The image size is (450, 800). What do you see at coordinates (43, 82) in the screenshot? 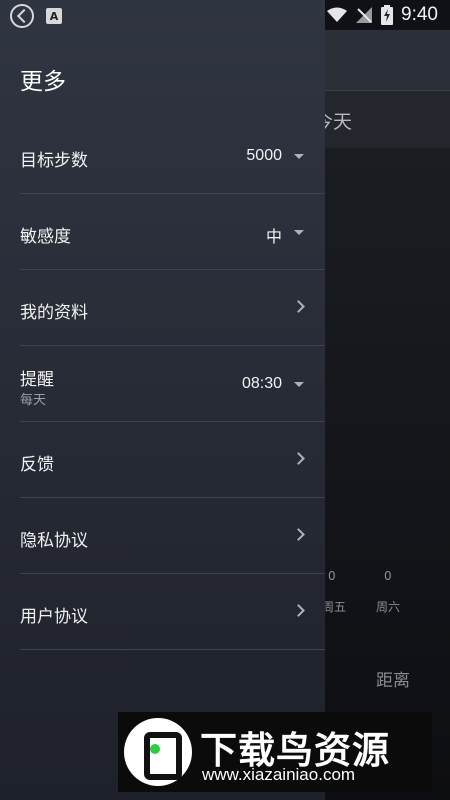
I see `drawer-title: 更多` at bounding box center [43, 82].